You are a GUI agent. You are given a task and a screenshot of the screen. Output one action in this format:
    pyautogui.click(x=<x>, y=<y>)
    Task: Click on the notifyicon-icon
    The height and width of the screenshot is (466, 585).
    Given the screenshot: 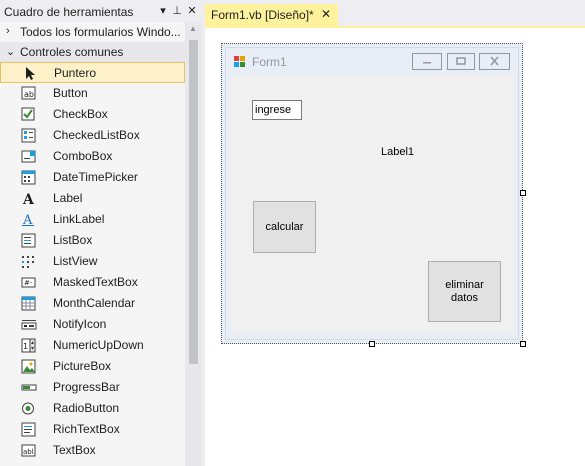 What is the action you would take?
    pyautogui.click(x=29, y=325)
    